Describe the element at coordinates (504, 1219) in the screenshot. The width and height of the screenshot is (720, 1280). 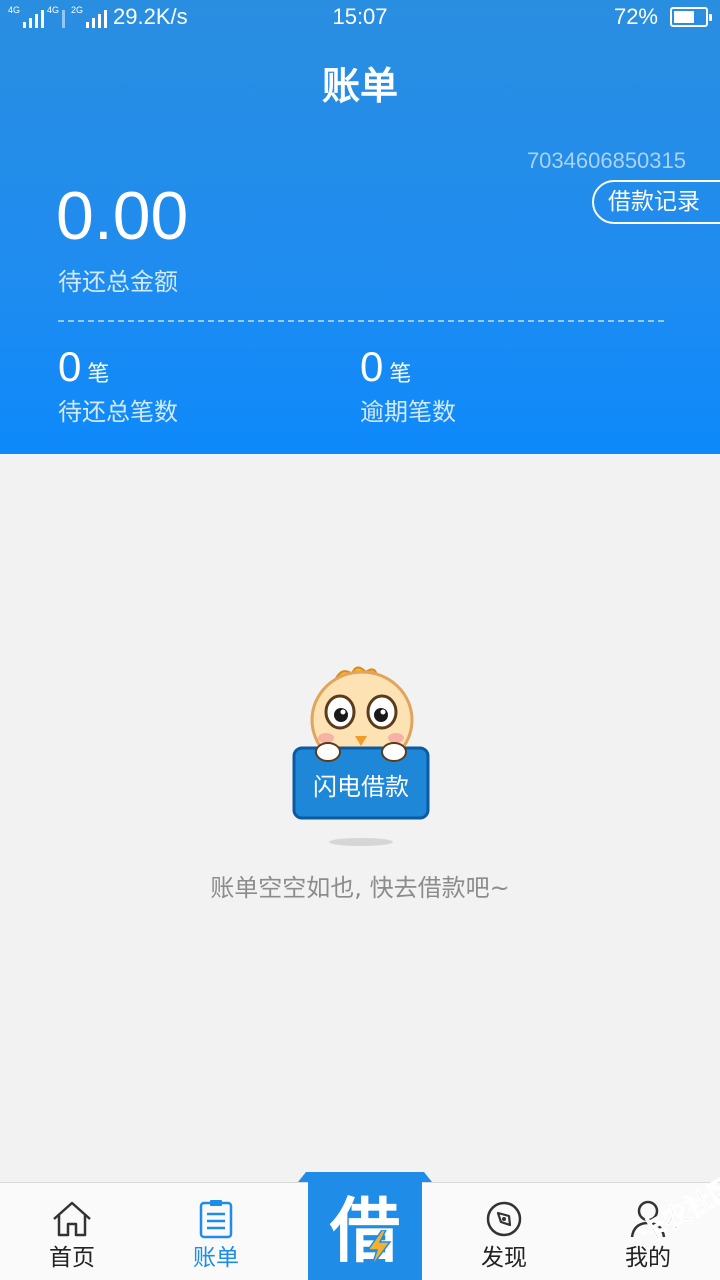
I see `compass-icon` at that location.